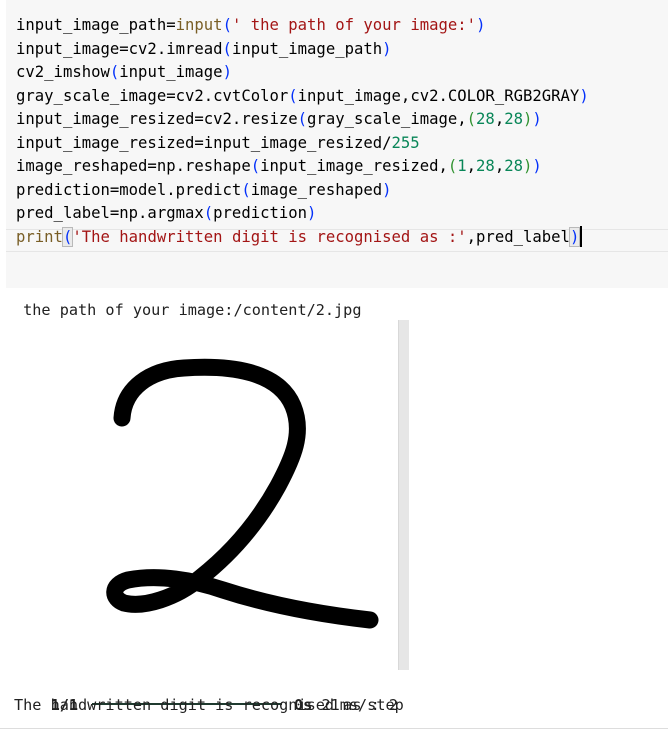  I want to click on code-token: gray_scale_image=cv2.cvtColor, so click(152, 95).